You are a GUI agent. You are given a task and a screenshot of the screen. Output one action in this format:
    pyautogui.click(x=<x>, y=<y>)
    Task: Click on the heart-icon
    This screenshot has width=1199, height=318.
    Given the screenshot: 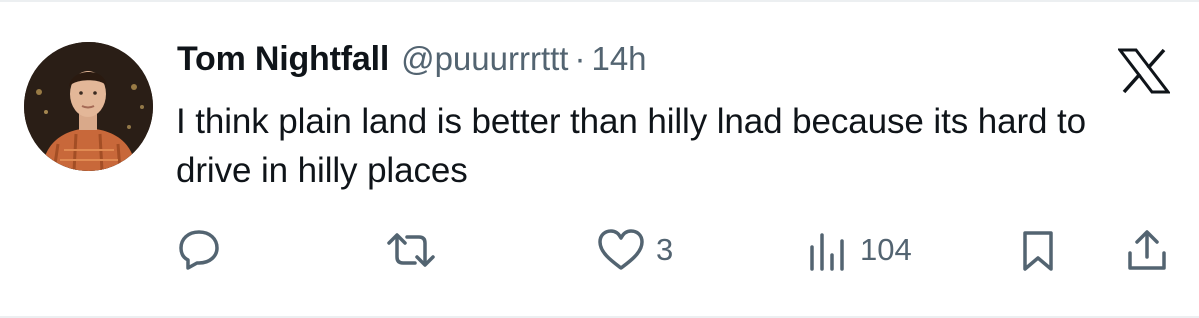 What is the action you would take?
    pyautogui.click(x=621, y=250)
    